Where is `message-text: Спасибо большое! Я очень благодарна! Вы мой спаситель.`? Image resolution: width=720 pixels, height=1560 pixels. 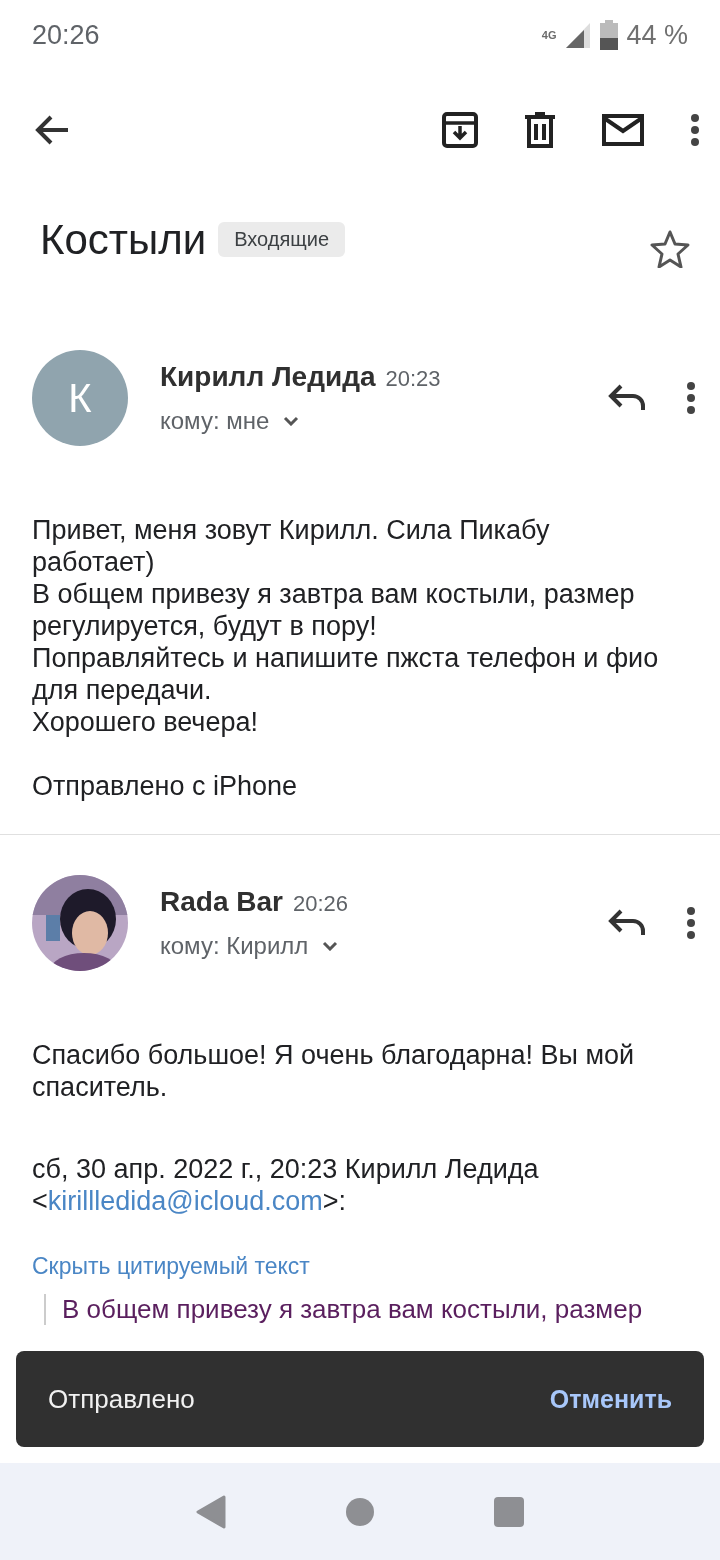
message-text: Спасибо большое! Я очень благодарна! Вы мой спаситель. is located at coordinates (334, 1071).